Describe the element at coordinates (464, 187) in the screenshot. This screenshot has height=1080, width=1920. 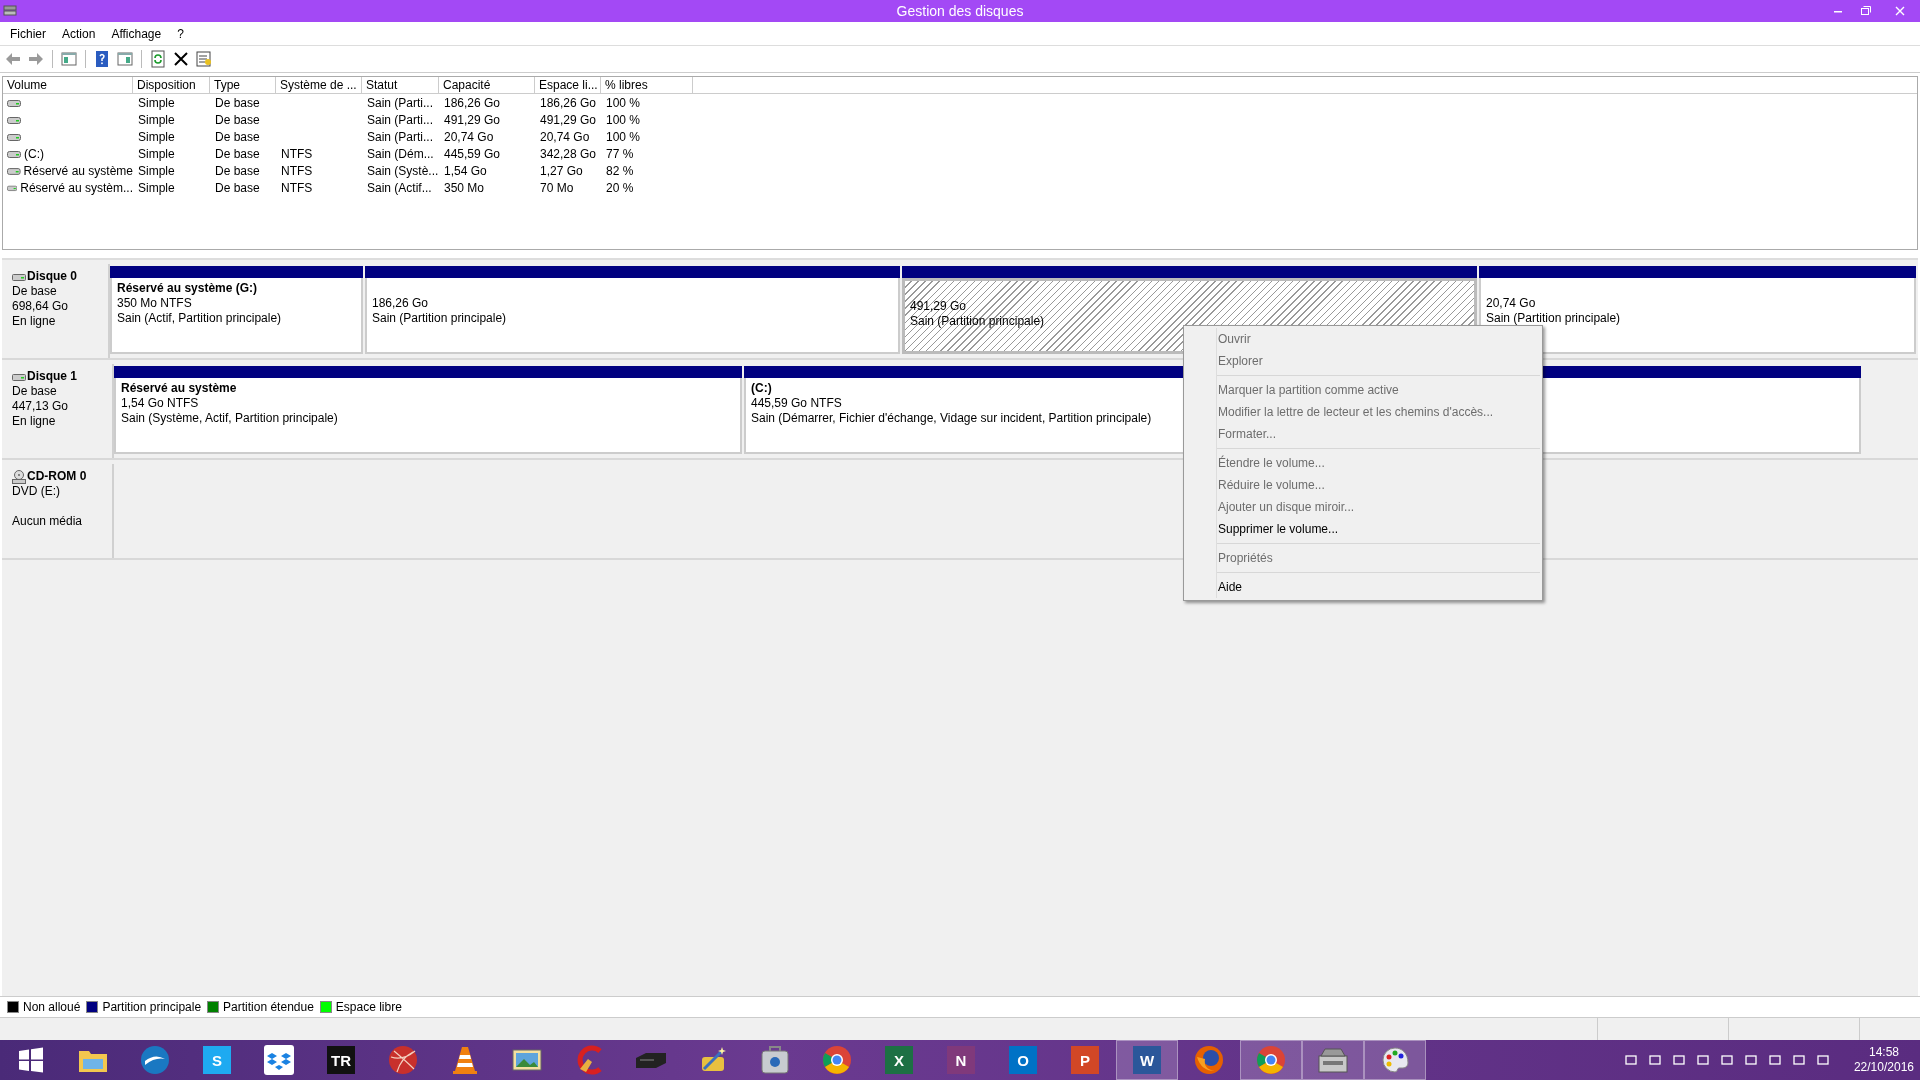
I see `table-cell: 350 Mo` at that location.